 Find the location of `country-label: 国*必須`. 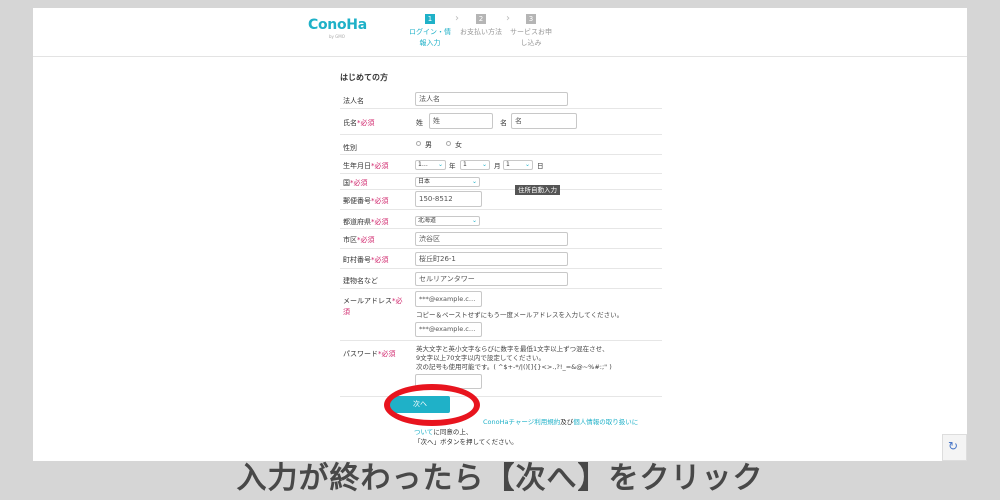

country-label: 国*必須 is located at coordinates (355, 183).